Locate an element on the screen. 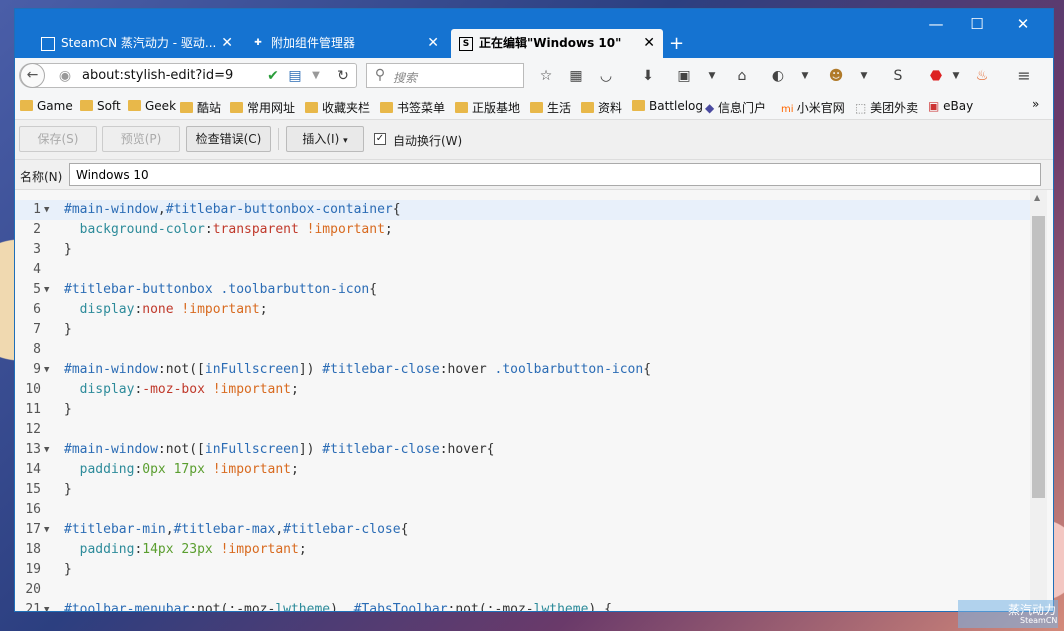  bookmark-life: 生活 is located at coordinates (550, 107).